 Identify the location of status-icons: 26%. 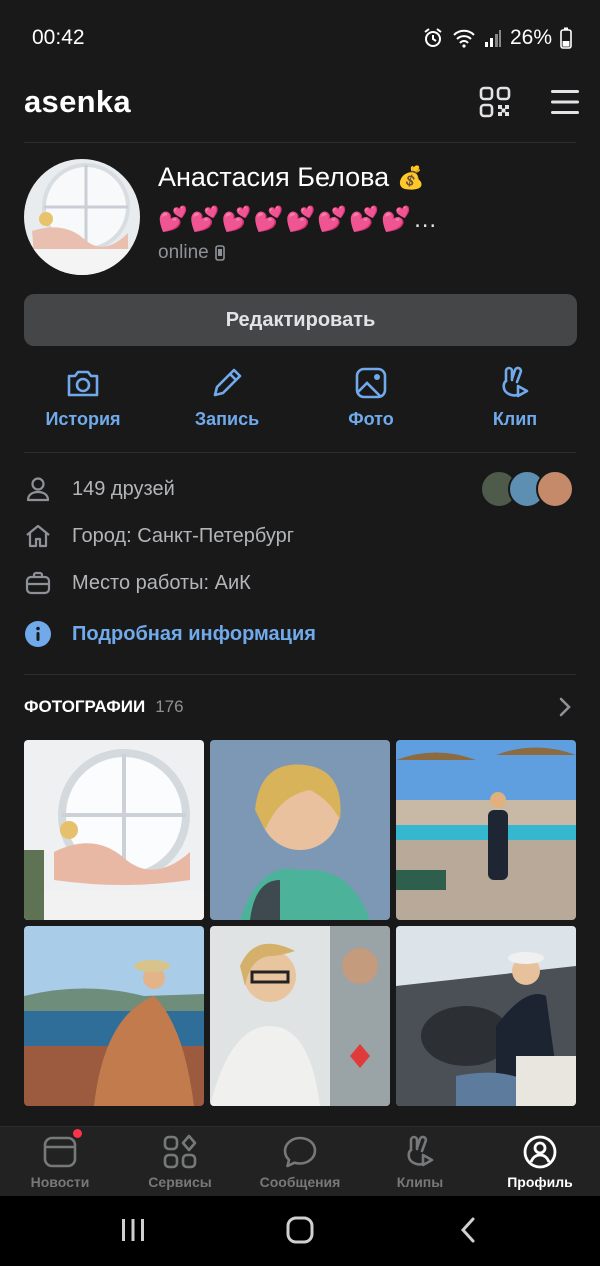
(497, 38).